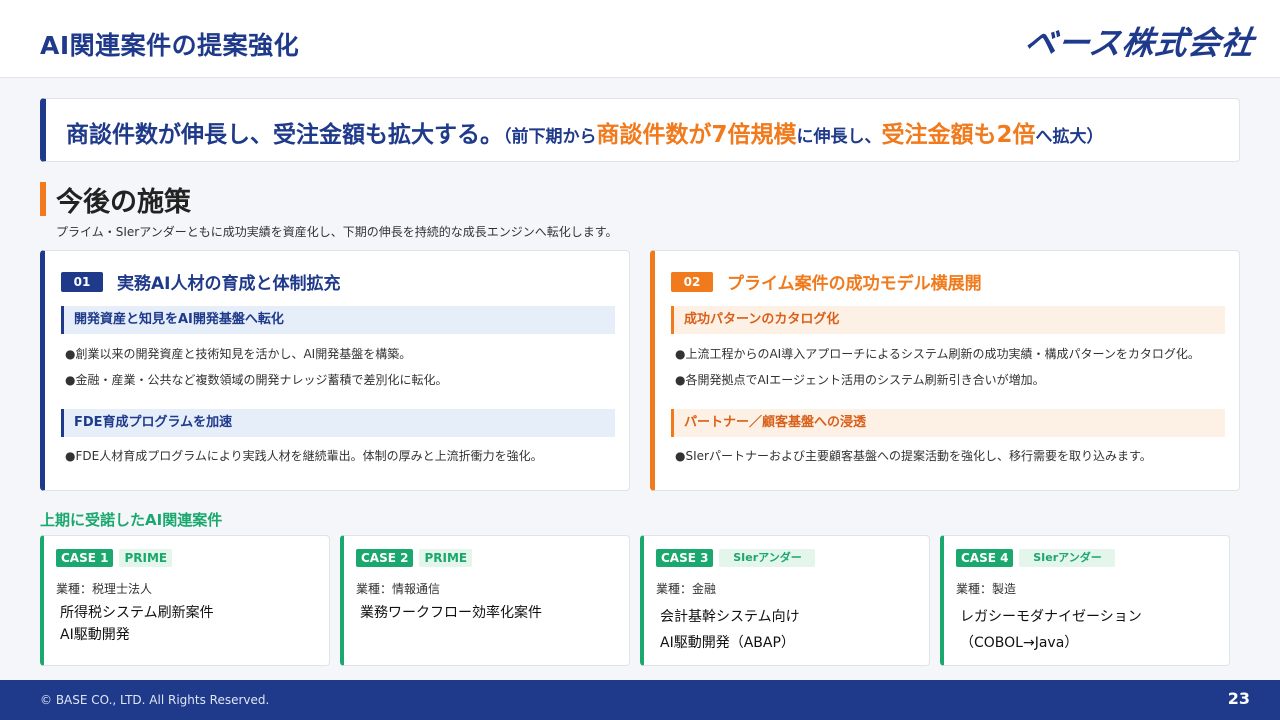  What do you see at coordinates (730, 630) in the screenshot?
I see `case-name: 会計基幹システム向け AI駆動開発（ABAP）` at bounding box center [730, 630].